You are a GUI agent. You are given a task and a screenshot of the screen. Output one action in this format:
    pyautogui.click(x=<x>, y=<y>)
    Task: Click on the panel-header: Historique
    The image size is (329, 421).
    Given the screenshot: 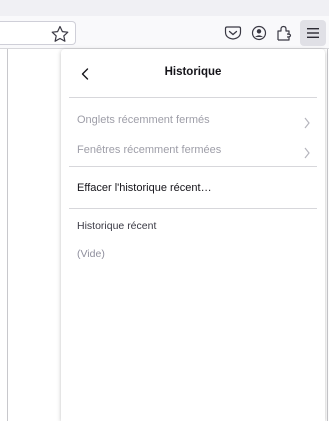 What is the action you would take?
    pyautogui.click(x=193, y=73)
    